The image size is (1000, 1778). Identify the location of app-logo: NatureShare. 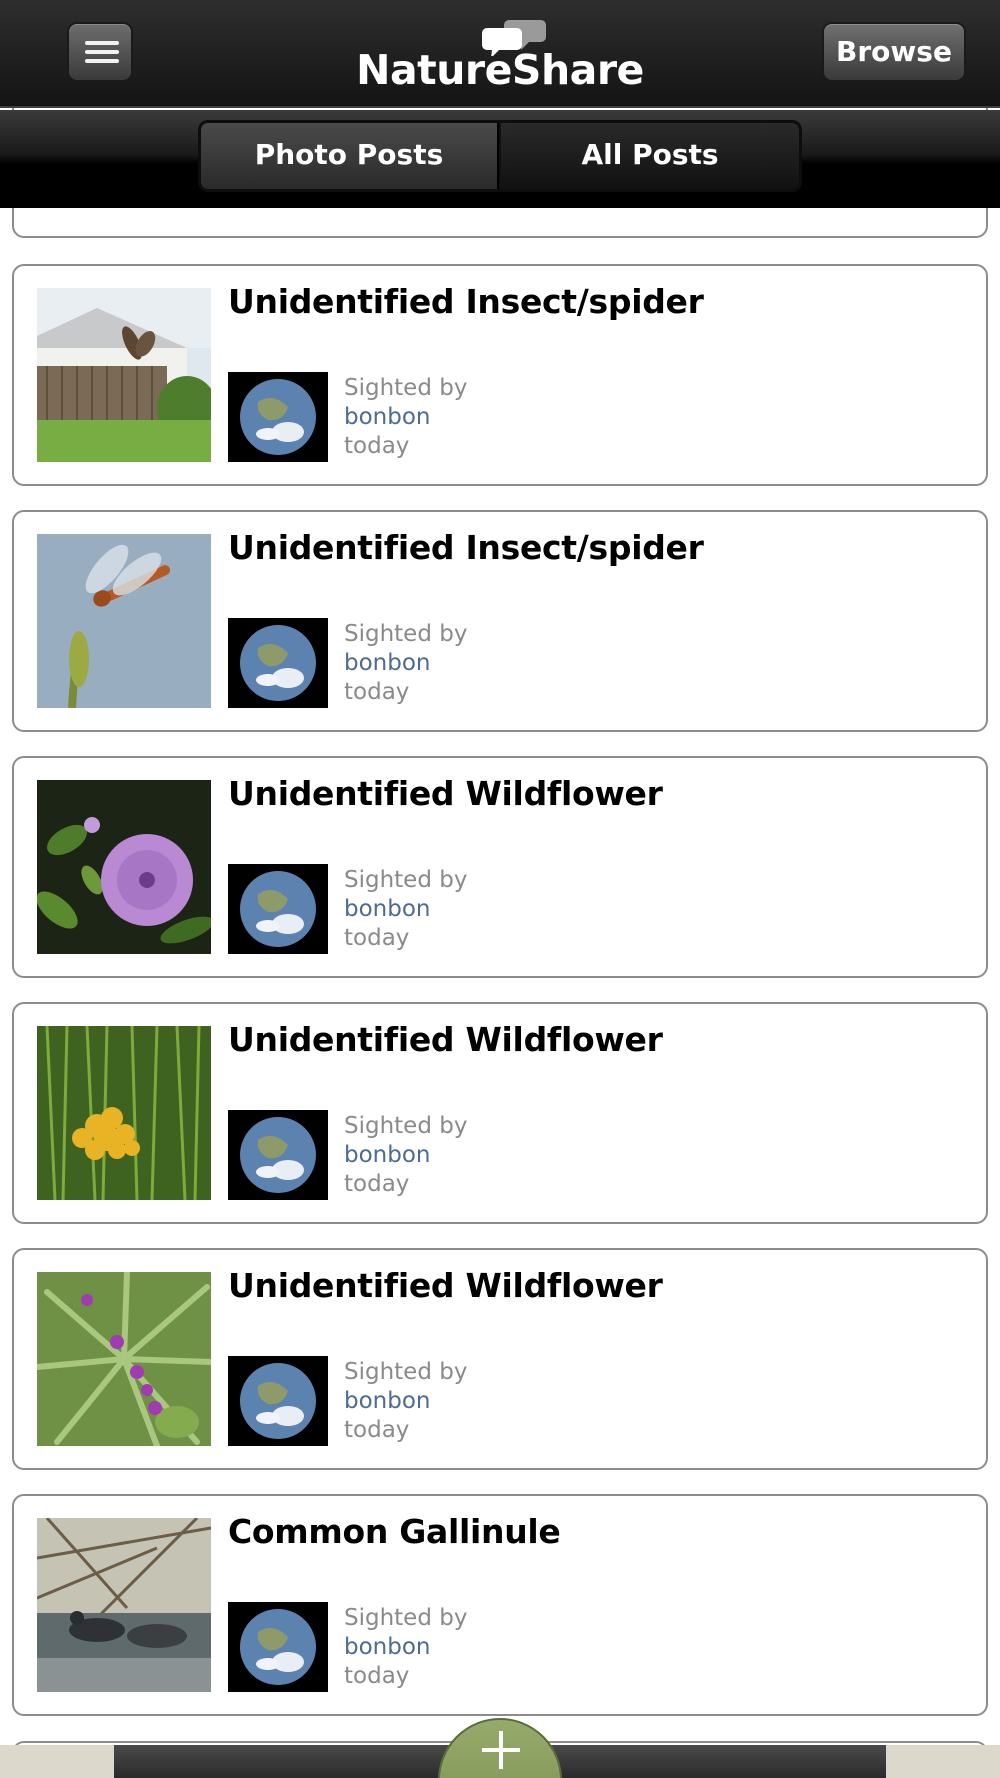
(500, 56).